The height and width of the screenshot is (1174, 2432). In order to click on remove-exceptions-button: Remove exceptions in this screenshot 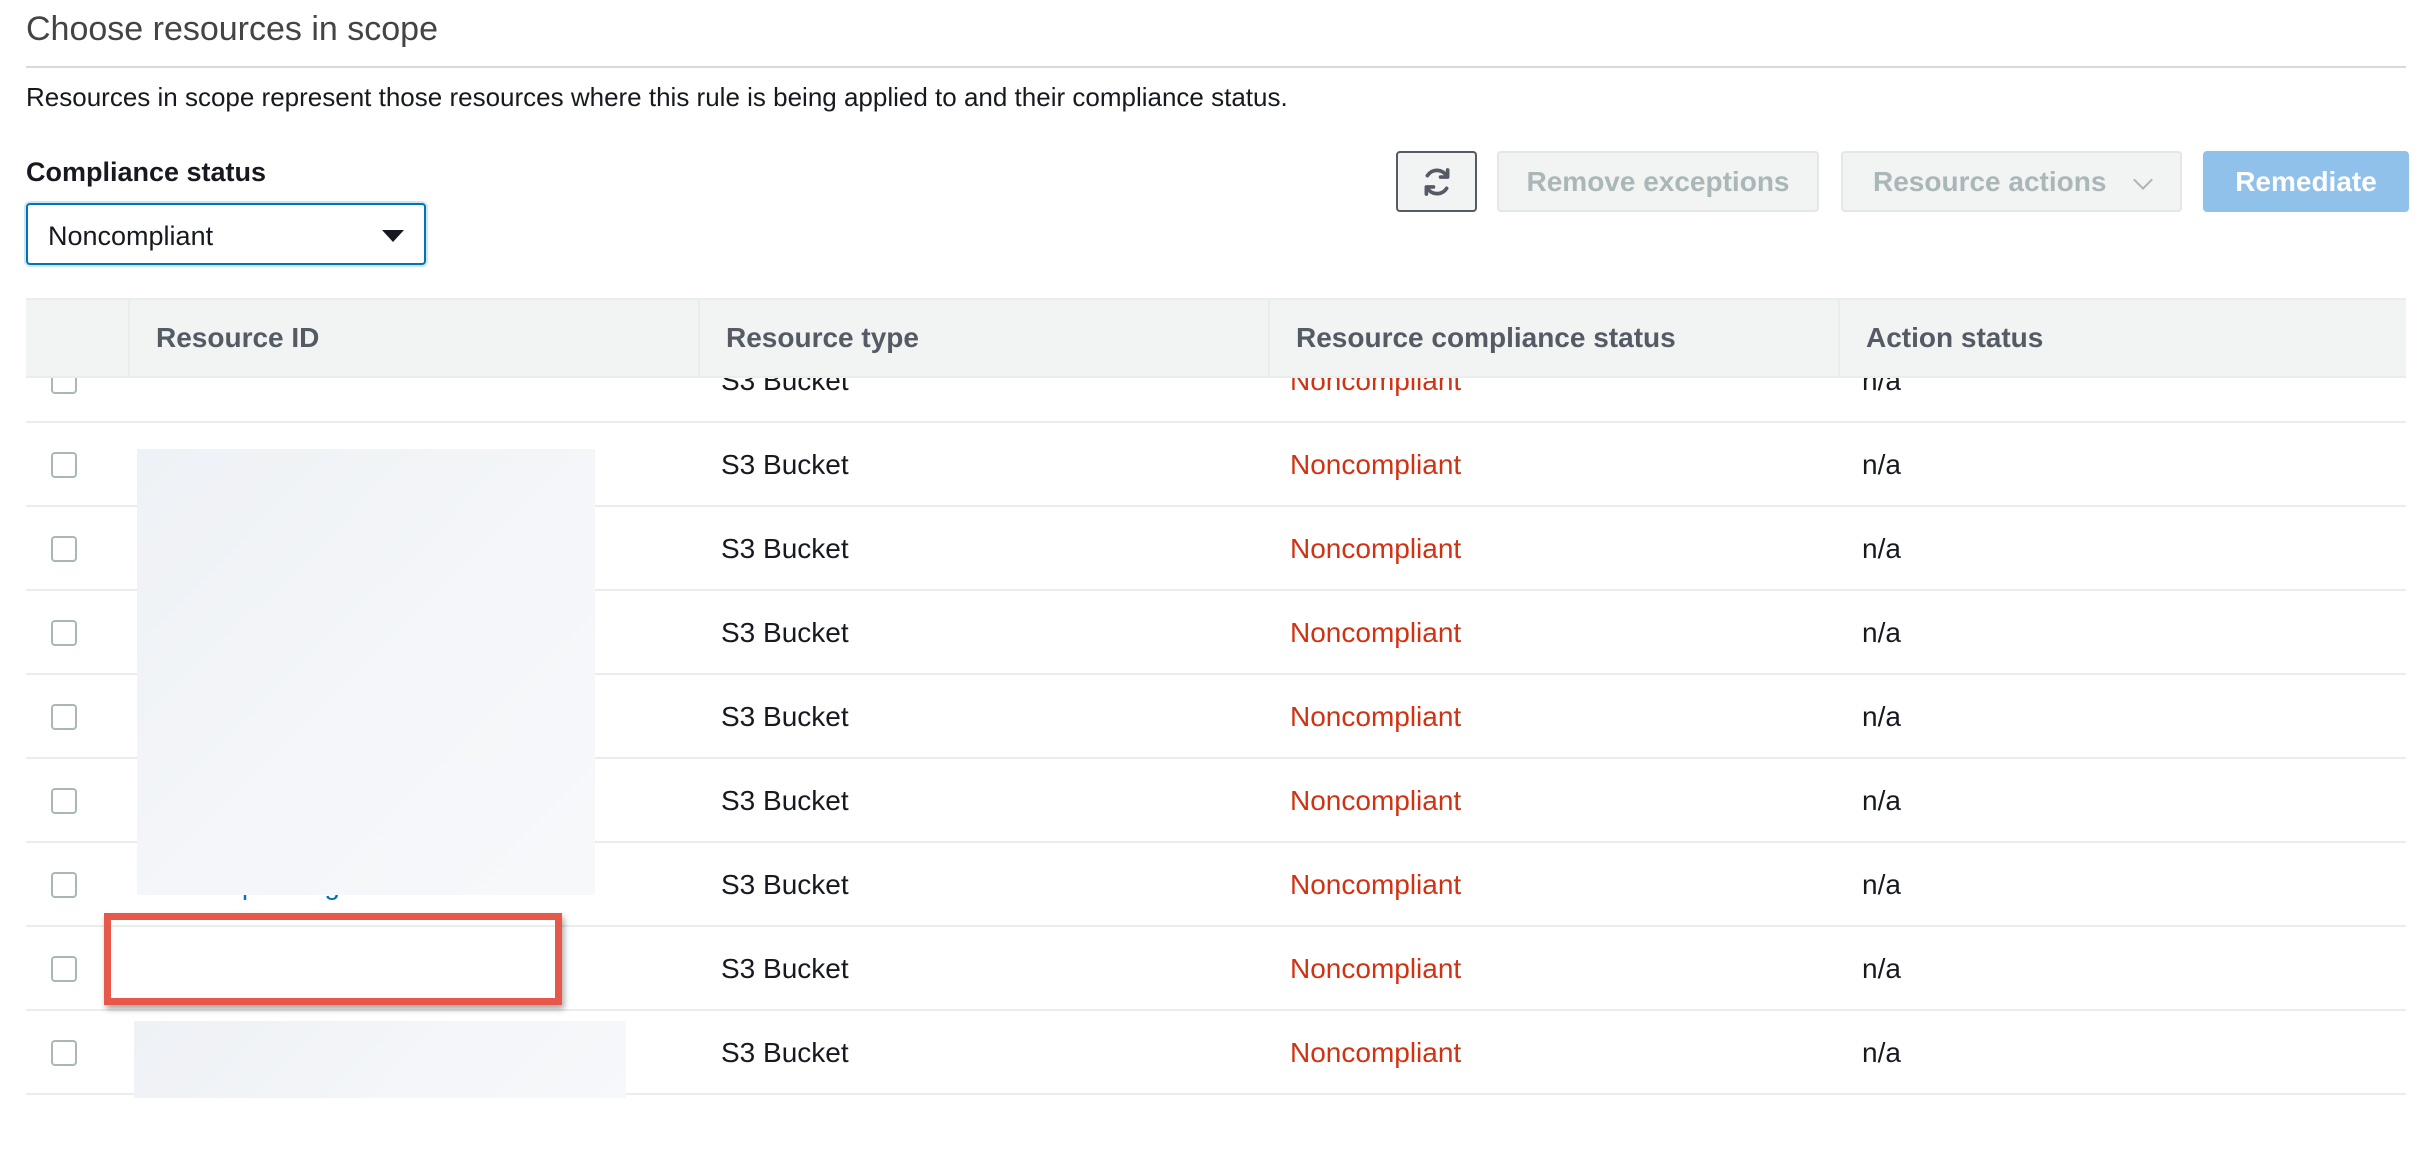, I will do `click(1658, 181)`.